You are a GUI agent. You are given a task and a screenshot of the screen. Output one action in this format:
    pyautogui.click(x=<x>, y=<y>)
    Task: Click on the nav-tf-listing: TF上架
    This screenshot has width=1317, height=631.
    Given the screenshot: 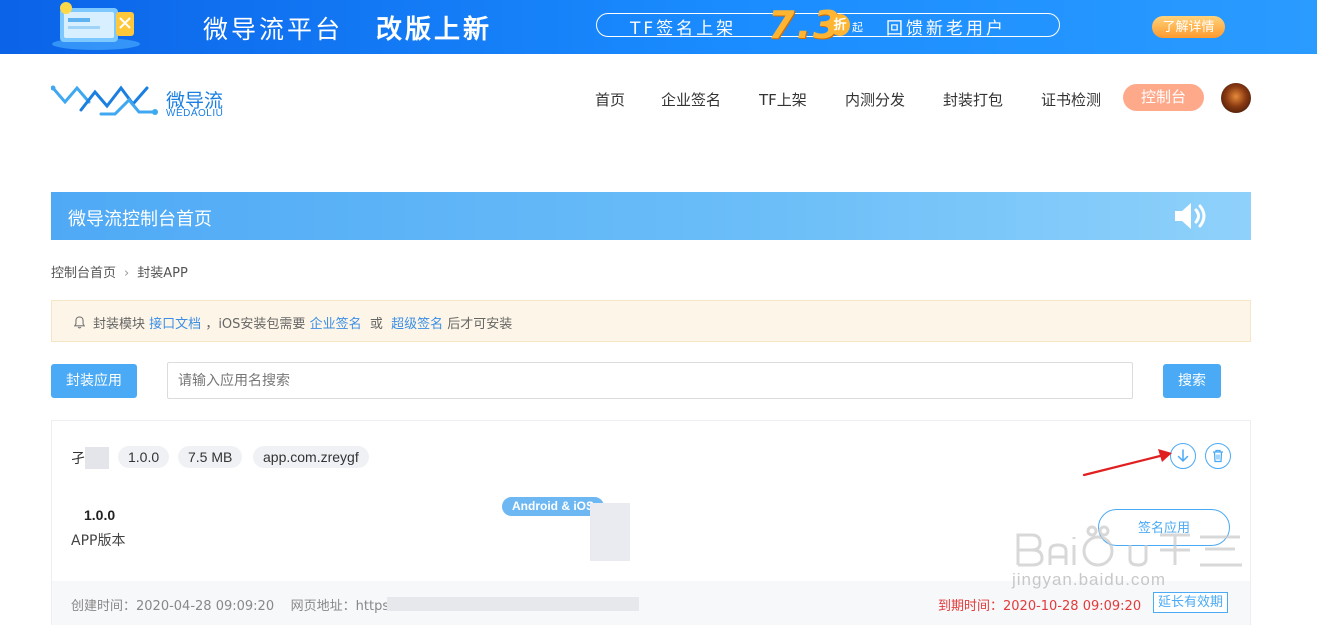 What is the action you would take?
    pyautogui.click(x=783, y=99)
    